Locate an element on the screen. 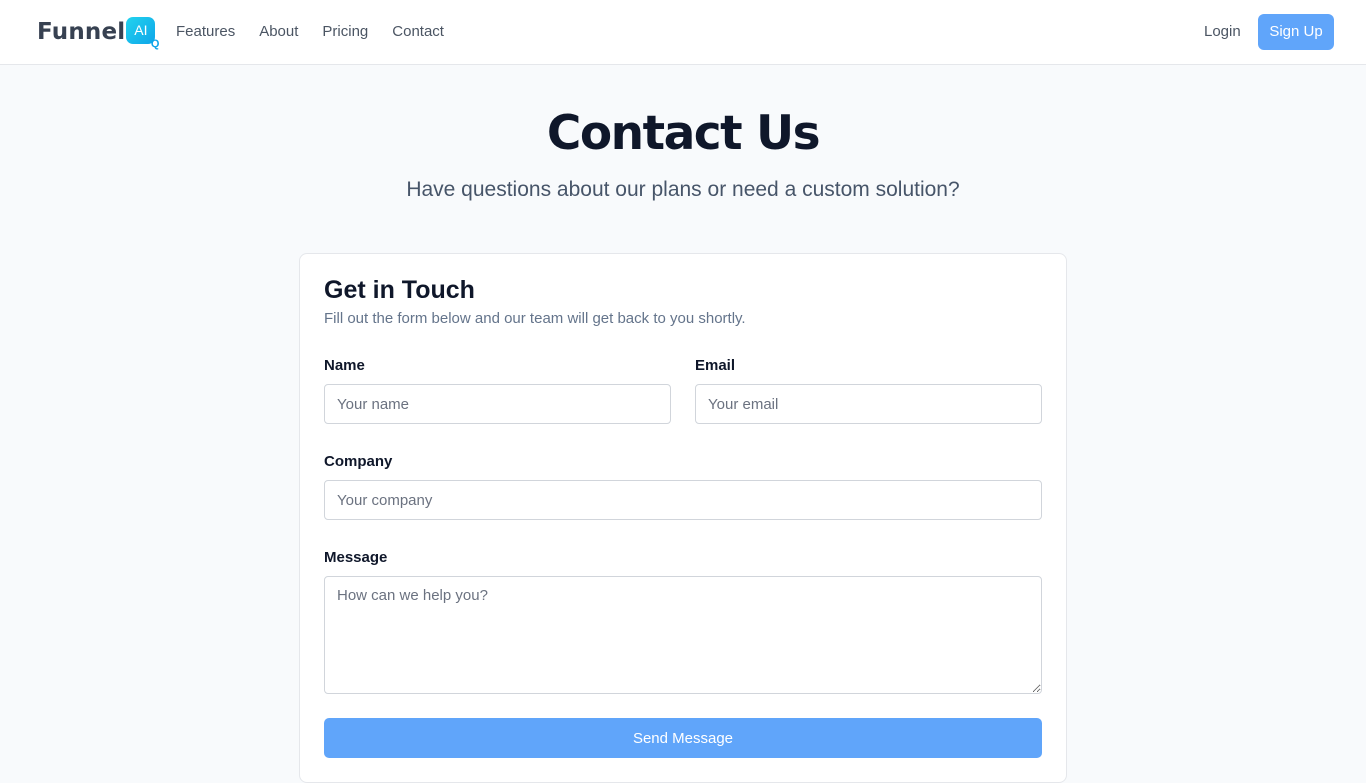 The width and height of the screenshot is (1366, 783). logo-badge-text: AI is located at coordinates (141, 29).